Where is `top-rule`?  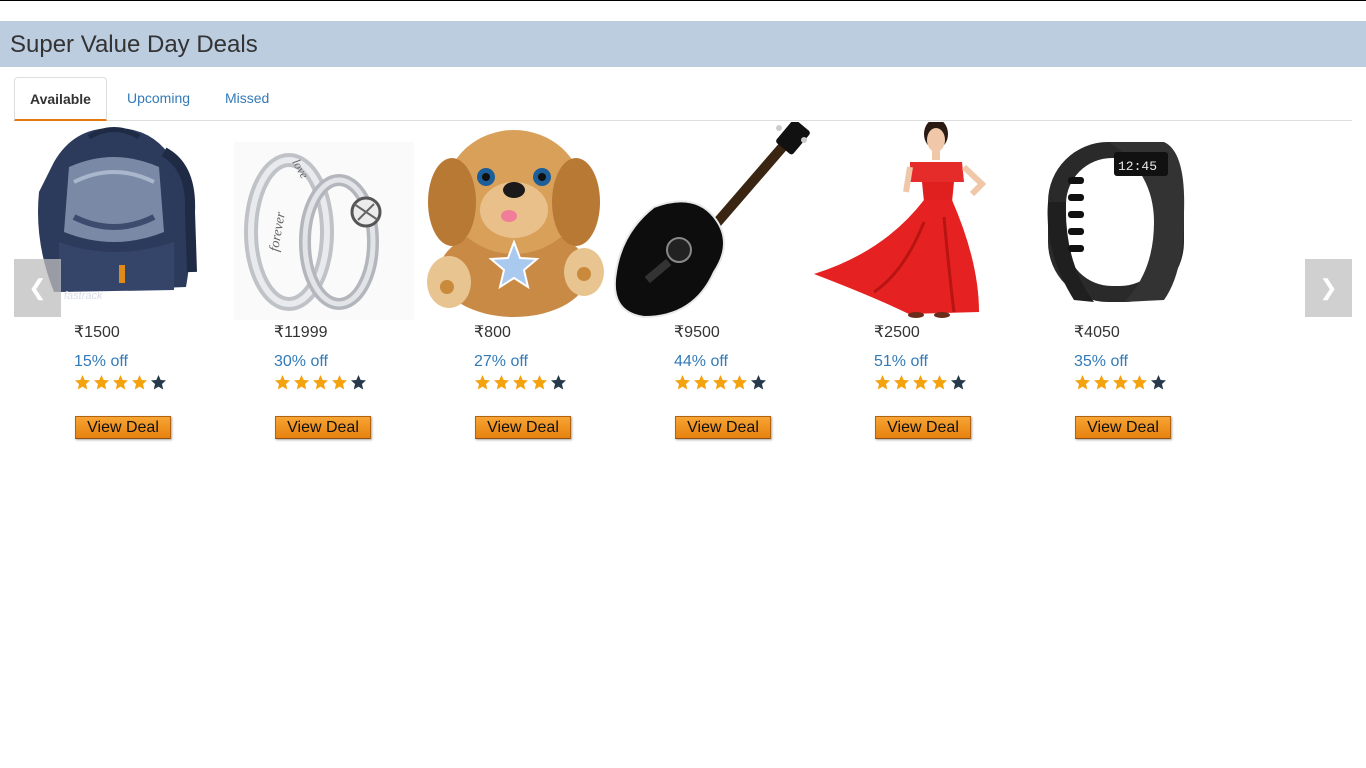
top-rule is located at coordinates (683, 0).